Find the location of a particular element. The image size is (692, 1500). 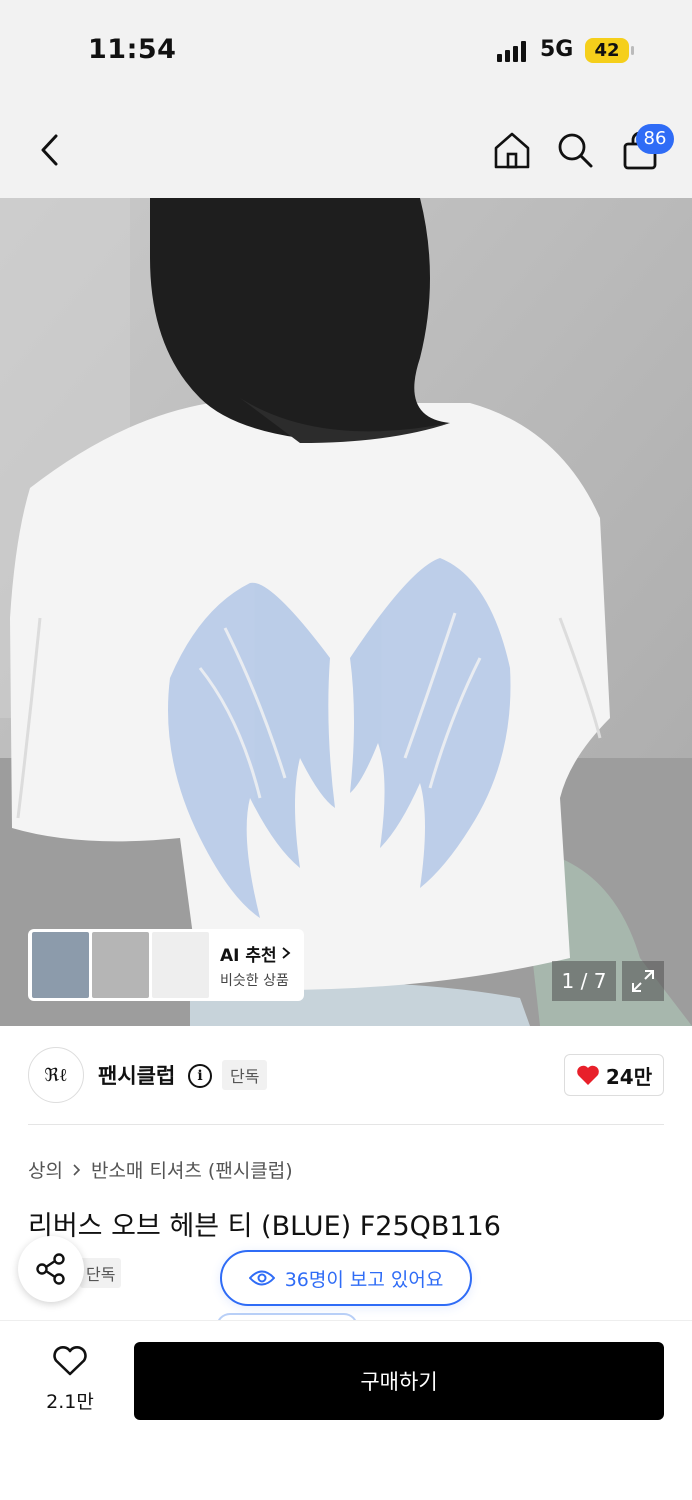

brand-like-button: 24만 is located at coordinates (614, 1075).